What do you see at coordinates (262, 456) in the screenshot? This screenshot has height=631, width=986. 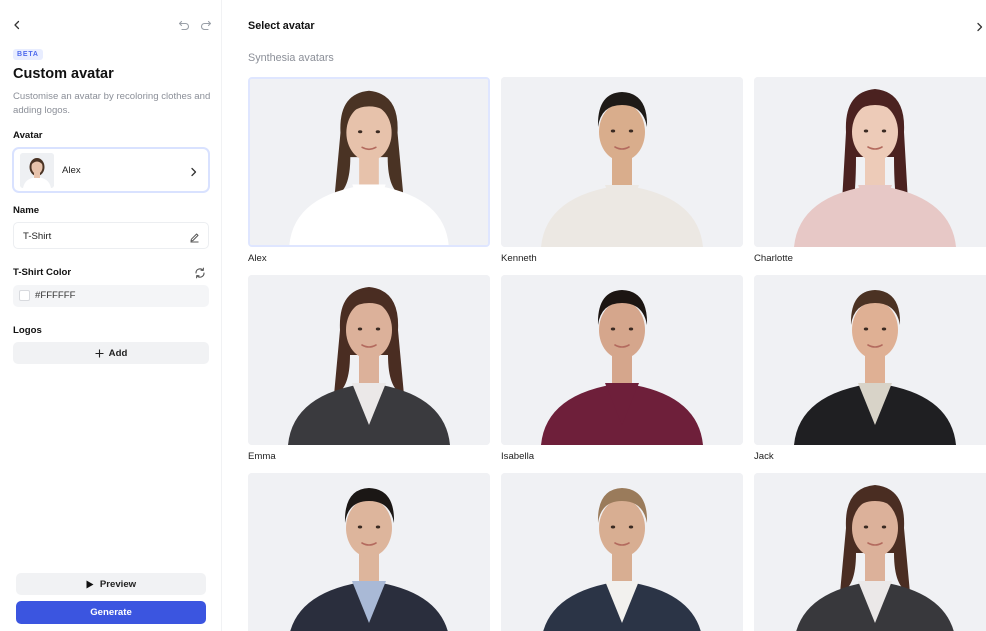 I see `avatar-name-label: Emma` at bounding box center [262, 456].